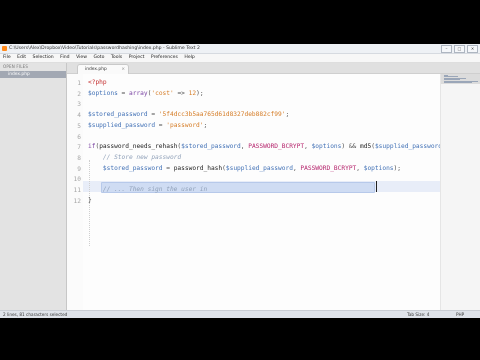  I want to click on minimize-button: –, so click(446, 49).